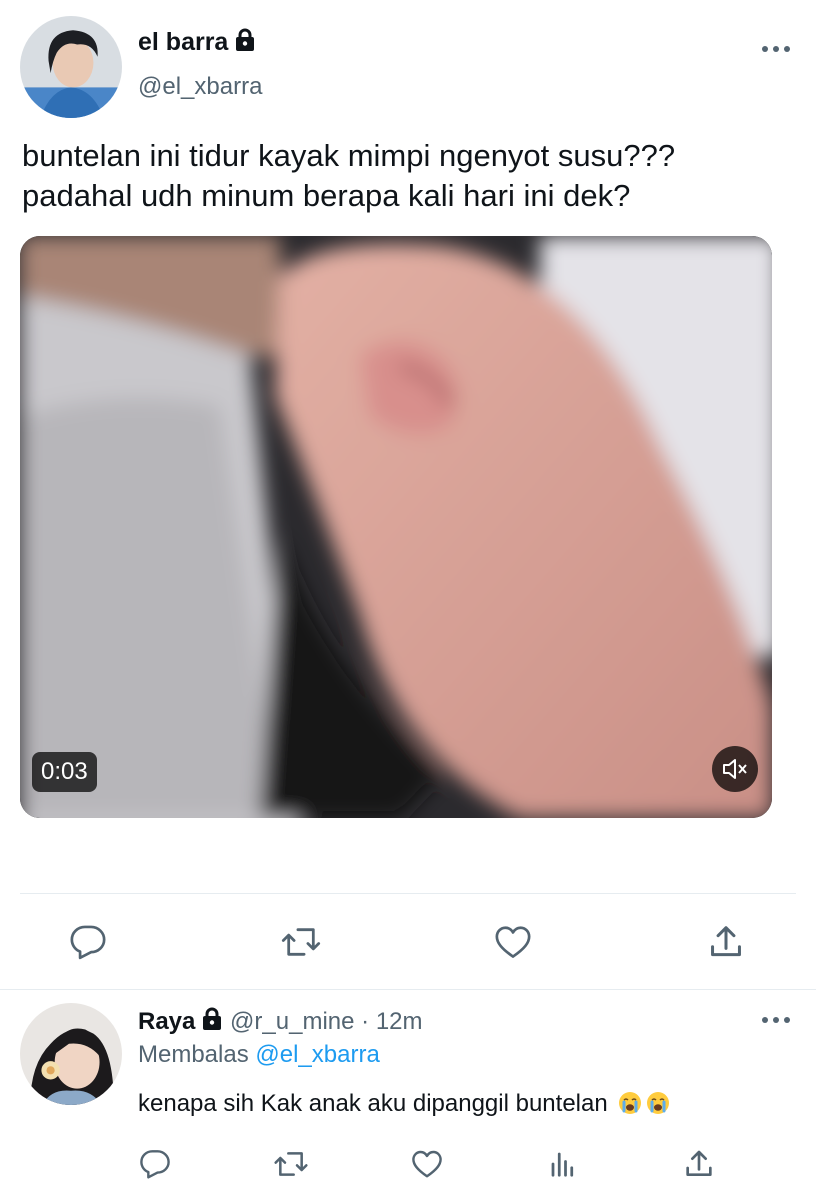 The height and width of the screenshot is (1200, 816). I want to click on video-duration: 0:03, so click(64, 772).